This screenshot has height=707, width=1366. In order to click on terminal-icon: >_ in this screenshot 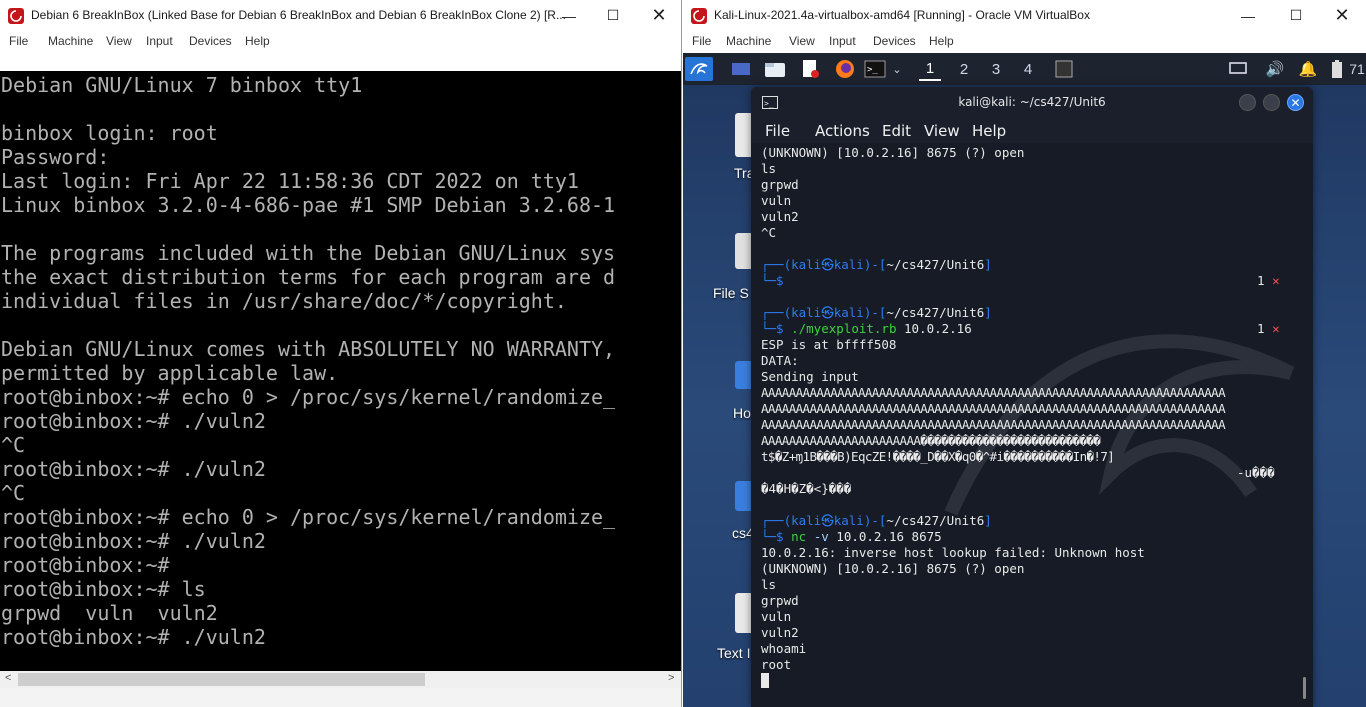, I will do `click(875, 69)`.